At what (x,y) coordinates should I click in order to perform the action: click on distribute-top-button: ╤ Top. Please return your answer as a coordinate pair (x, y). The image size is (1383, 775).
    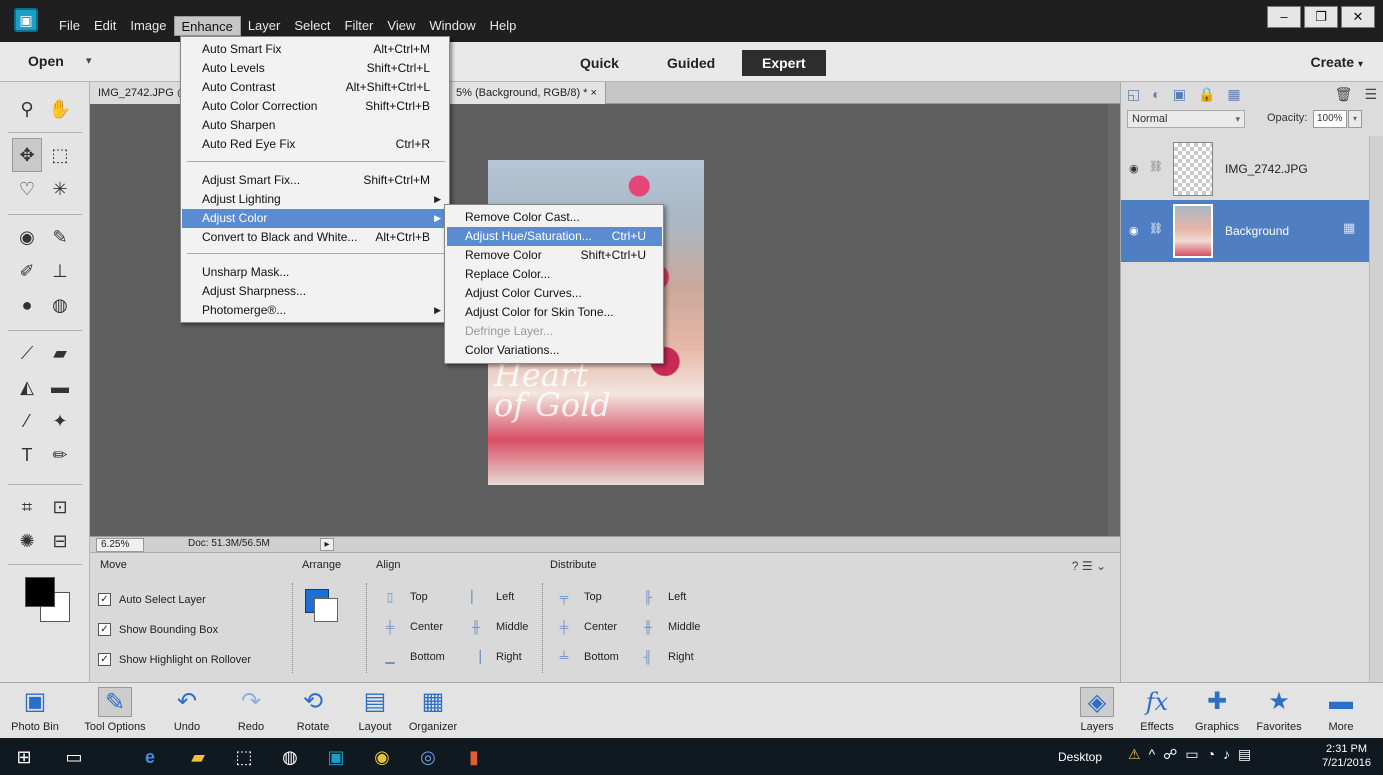
    Looking at the image, I should click on (579, 597).